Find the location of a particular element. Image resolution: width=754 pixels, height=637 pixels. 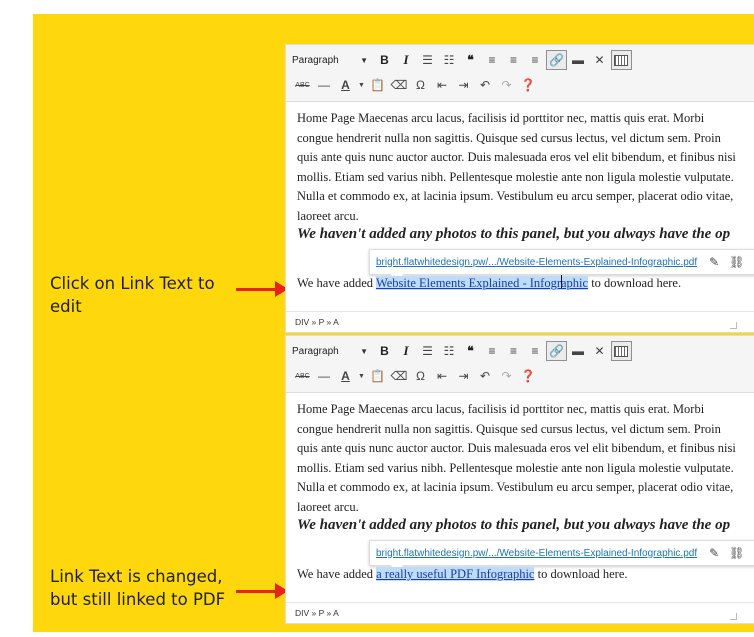

red-arrow-top is located at coordinates (262, 289).